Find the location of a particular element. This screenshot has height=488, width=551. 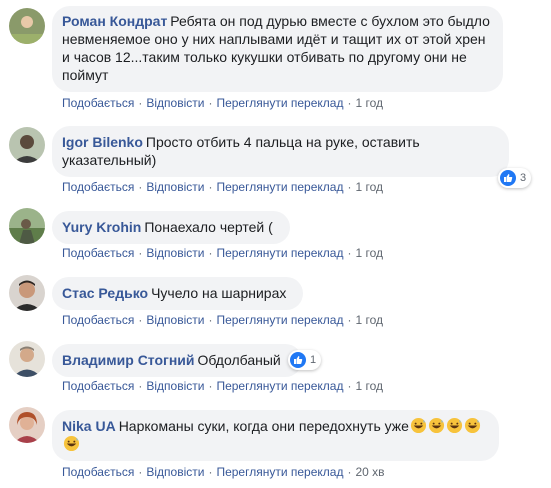

comment-bubble: Yury Krohin Понаехало чертей ( is located at coordinates (171, 227).